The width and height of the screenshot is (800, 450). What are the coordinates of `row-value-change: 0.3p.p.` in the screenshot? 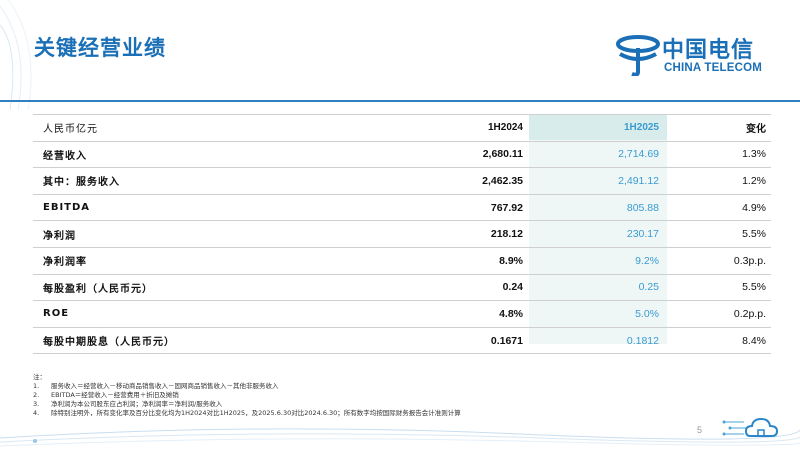 It's located at (719, 261).